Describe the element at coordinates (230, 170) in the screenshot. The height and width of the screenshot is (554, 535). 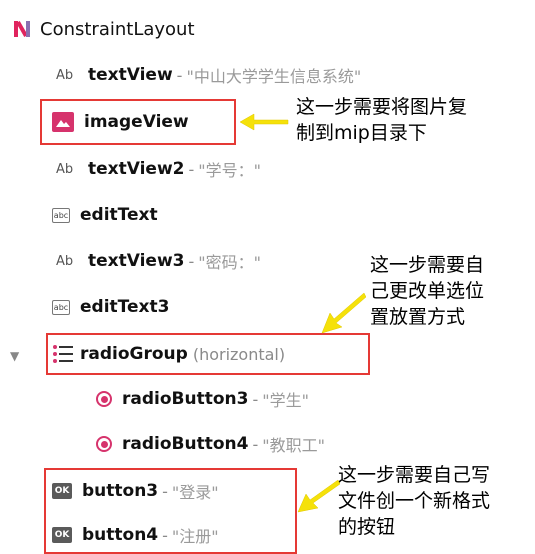
I see `item-text-value: "学号："` at that location.